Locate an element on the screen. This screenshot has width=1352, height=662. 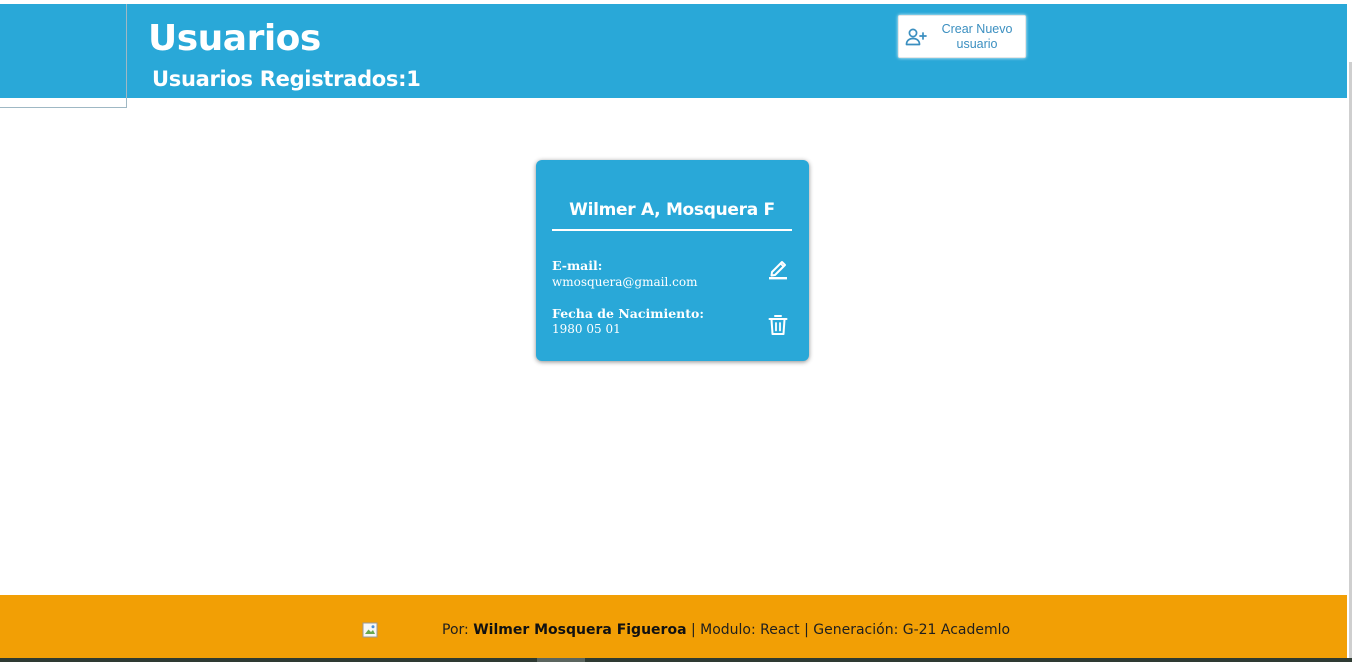
page-title: Usuarios is located at coordinates (234, 38).